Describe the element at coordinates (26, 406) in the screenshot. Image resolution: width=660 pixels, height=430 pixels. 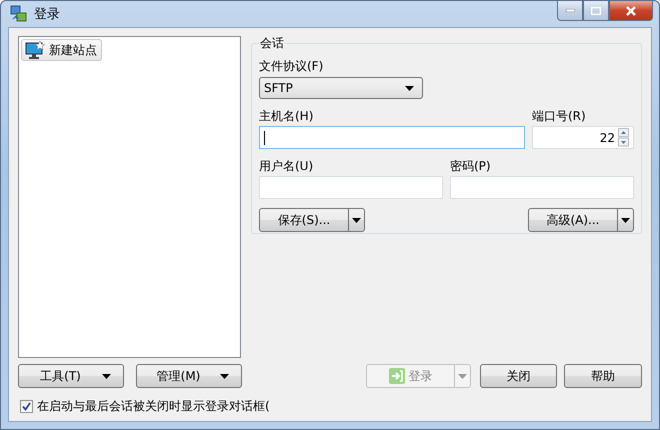
I see `checkbox` at that location.